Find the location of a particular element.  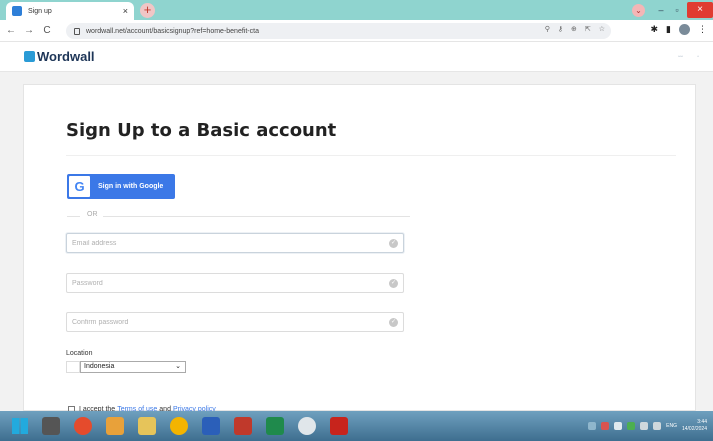

chrome-icon is located at coordinates (179, 426).